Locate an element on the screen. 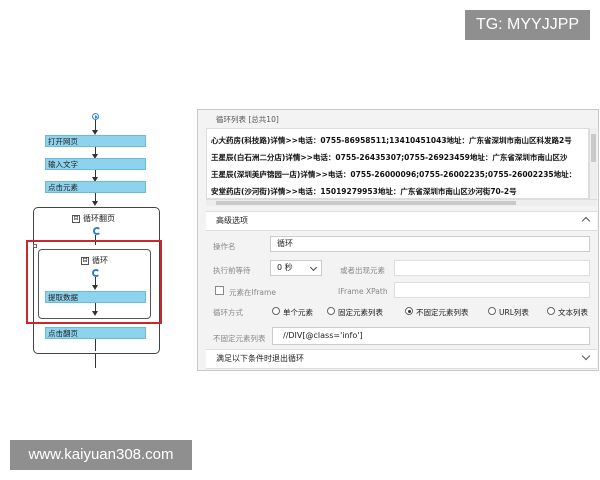 This screenshot has height=480, width=600. step-click-element: 点击元素 is located at coordinates (95, 187).